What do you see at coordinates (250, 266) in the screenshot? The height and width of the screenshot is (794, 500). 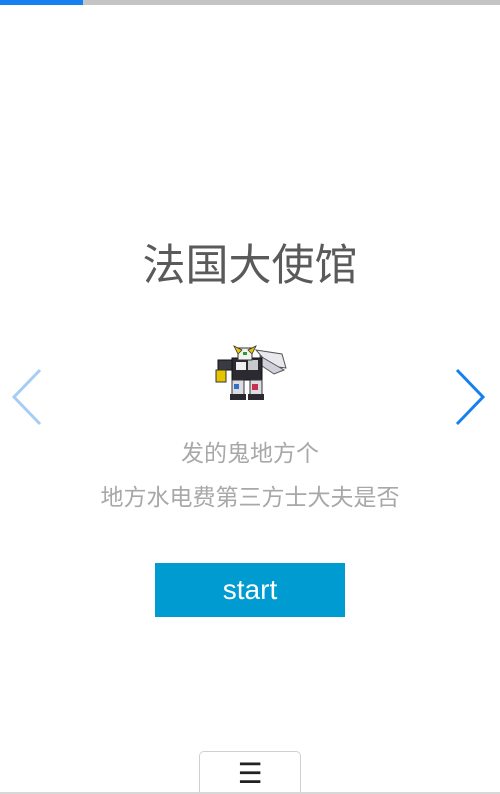 I see `slide-title: 法国大使馆` at bounding box center [250, 266].